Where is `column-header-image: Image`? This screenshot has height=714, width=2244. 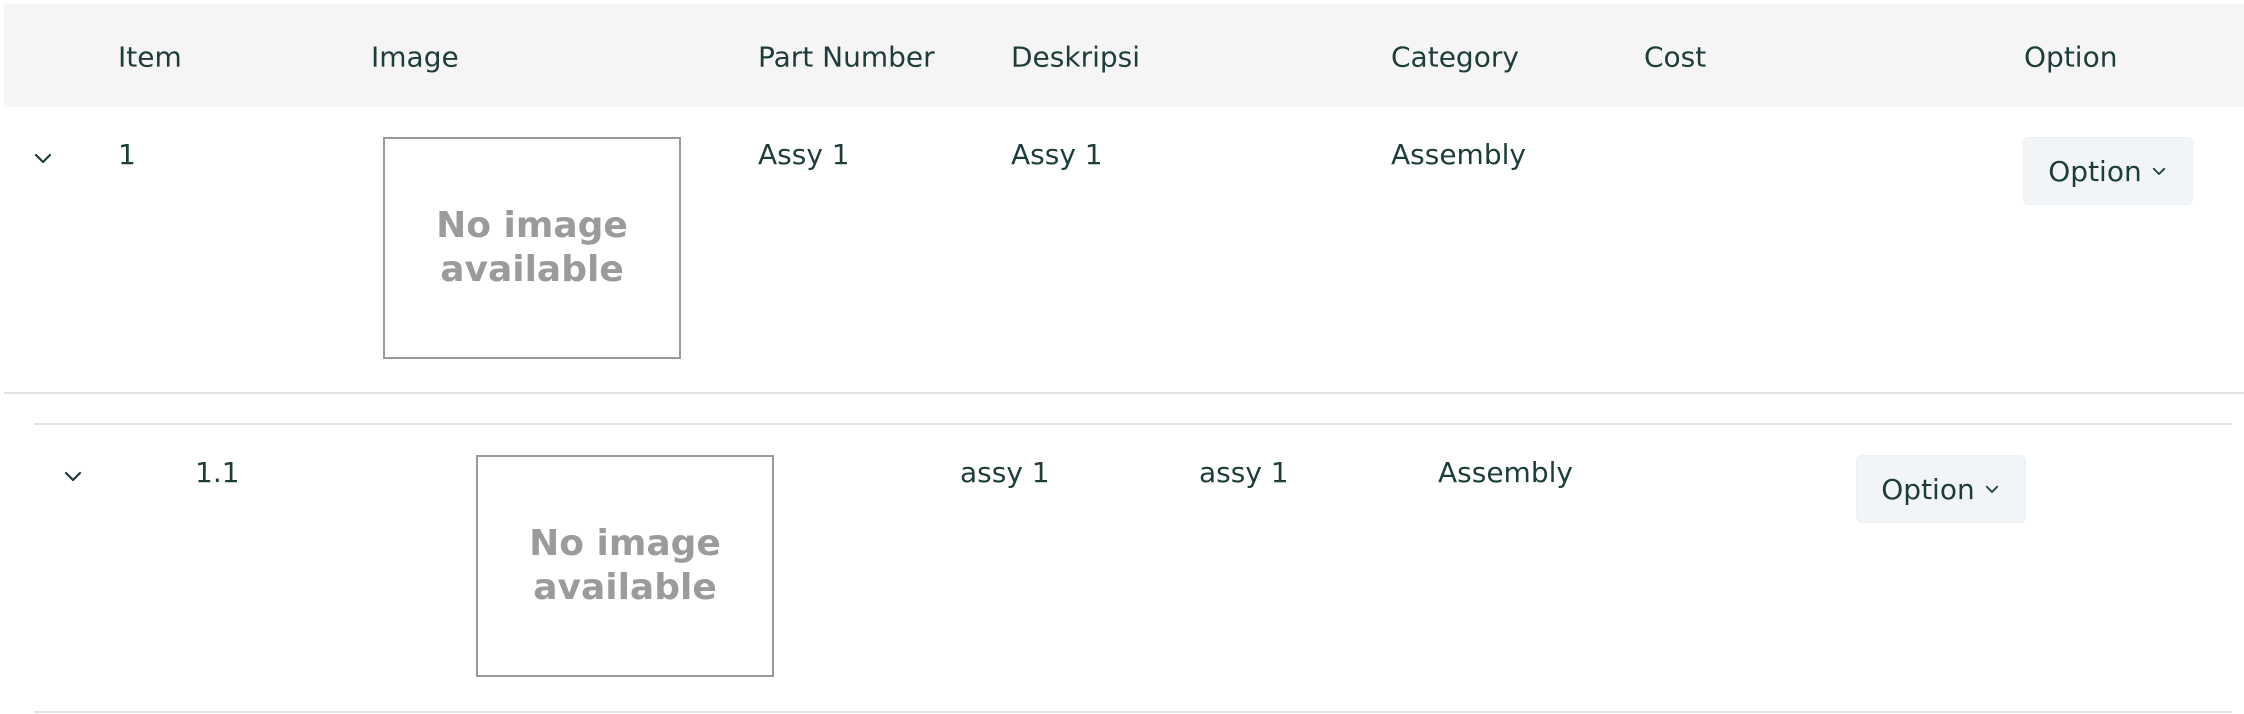
column-header-image: Image is located at coordinates (415, 57).